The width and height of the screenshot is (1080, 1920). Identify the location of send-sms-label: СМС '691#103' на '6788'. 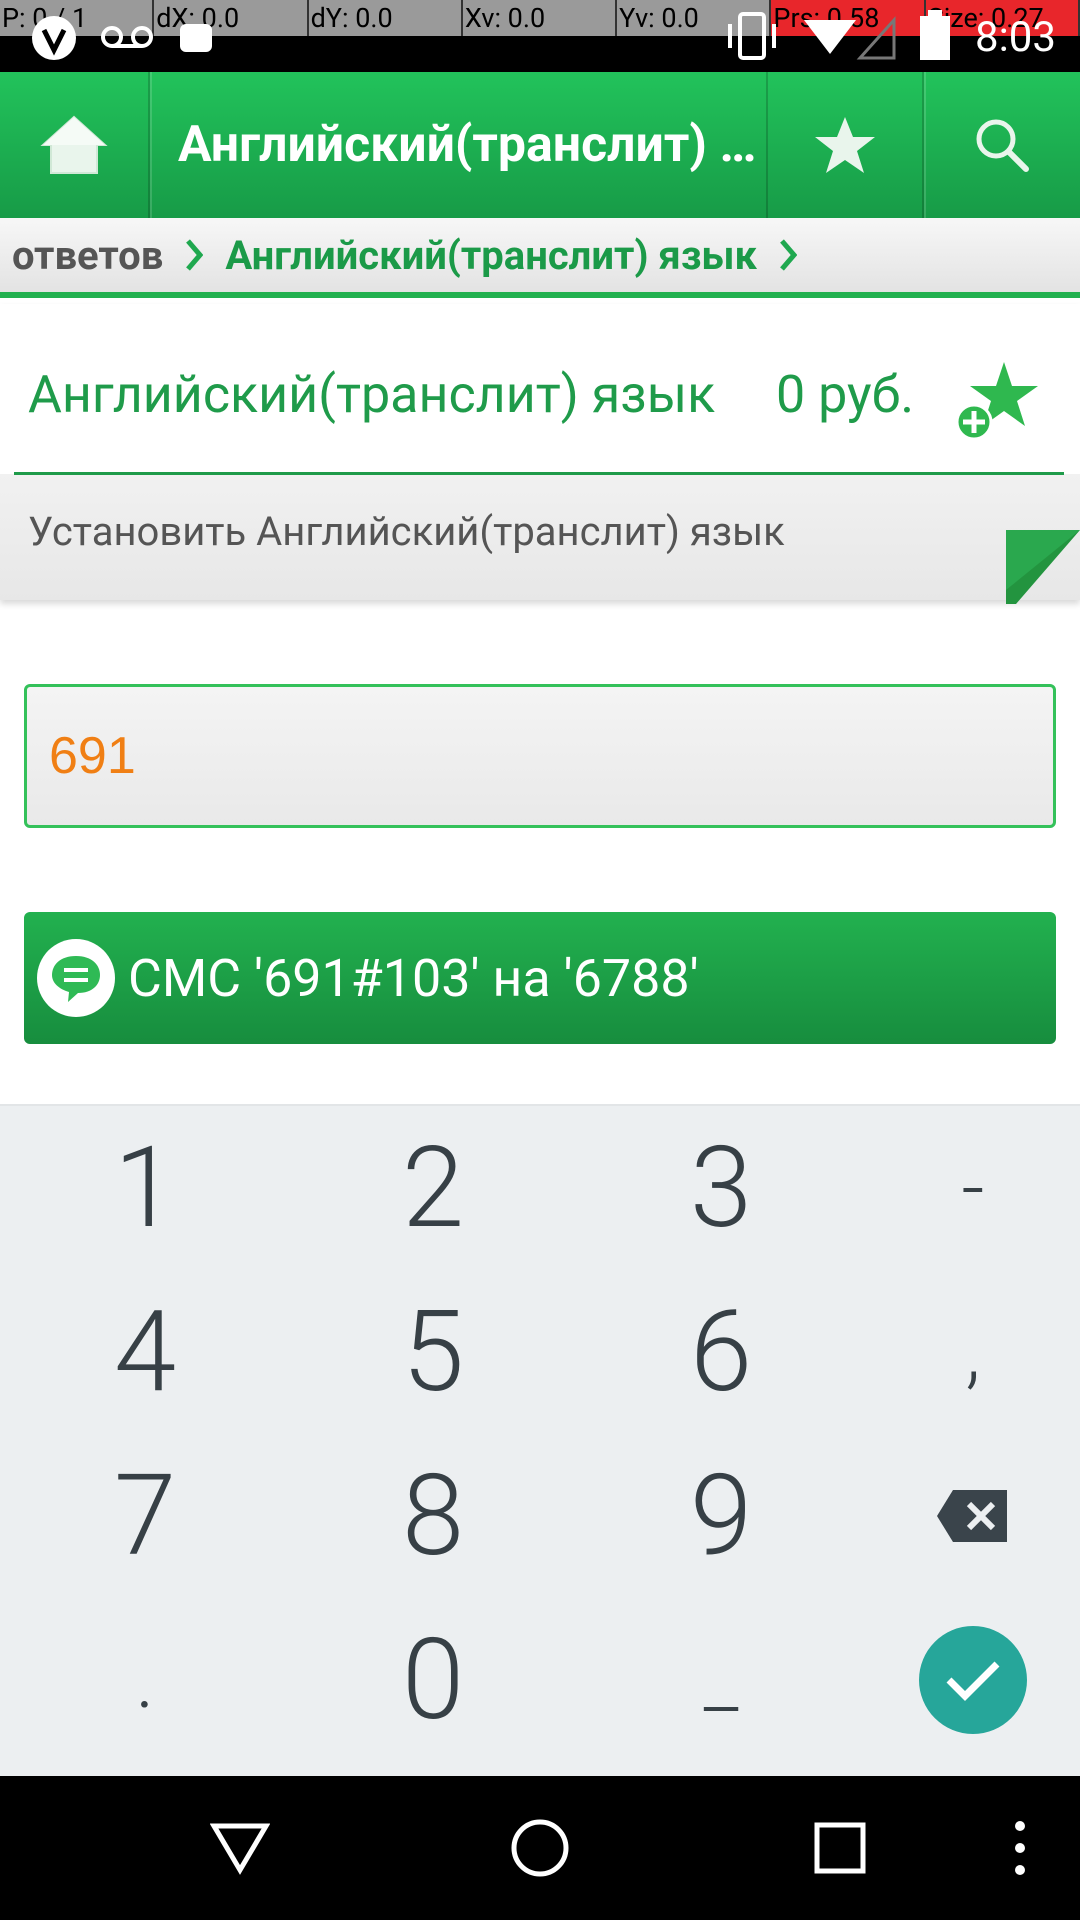
(413, 978).